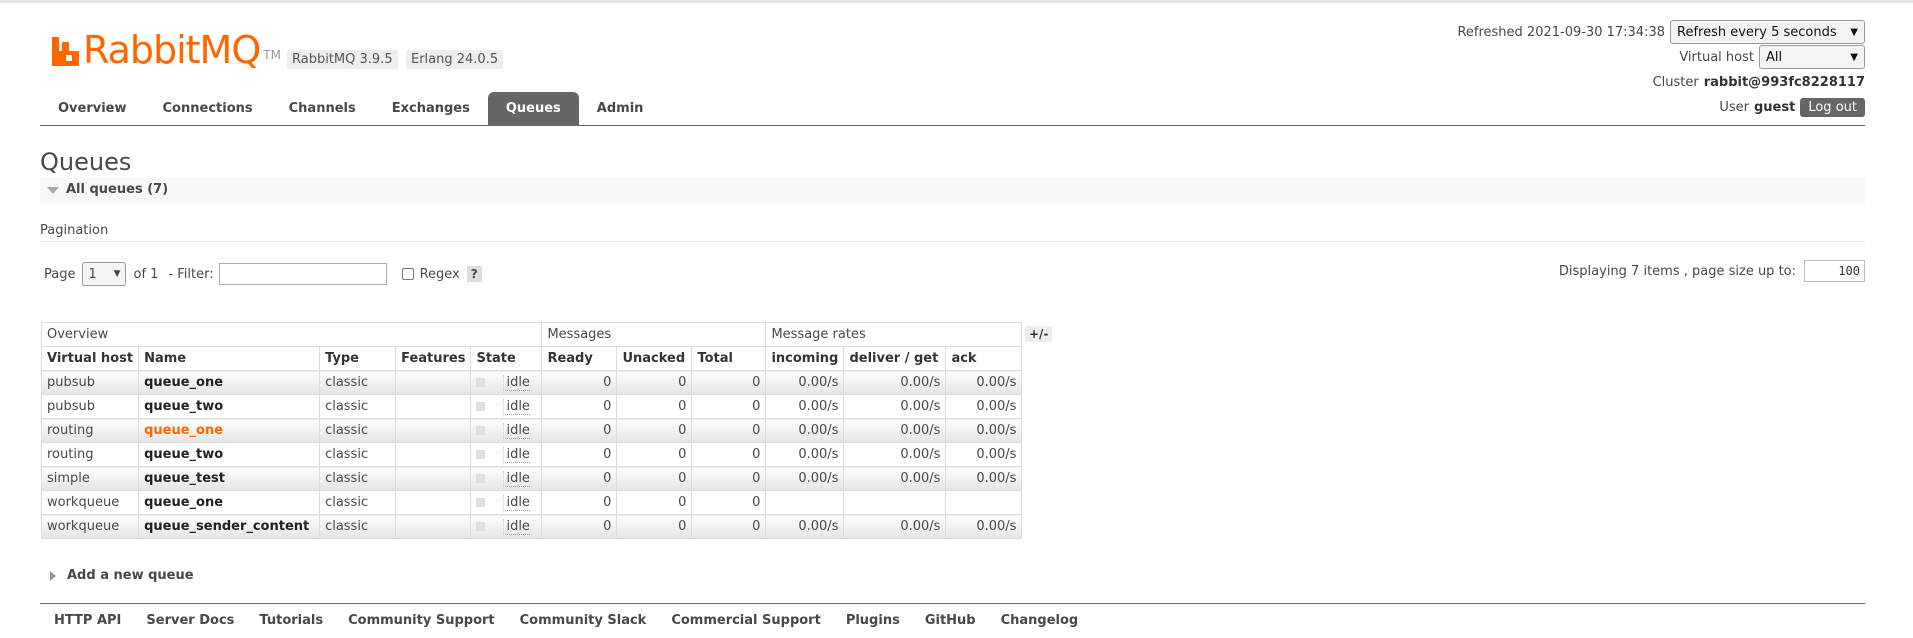  Describe the element at coordinates (533, 108) in the screenshot. I see `tab-queues: Queues` at that location.